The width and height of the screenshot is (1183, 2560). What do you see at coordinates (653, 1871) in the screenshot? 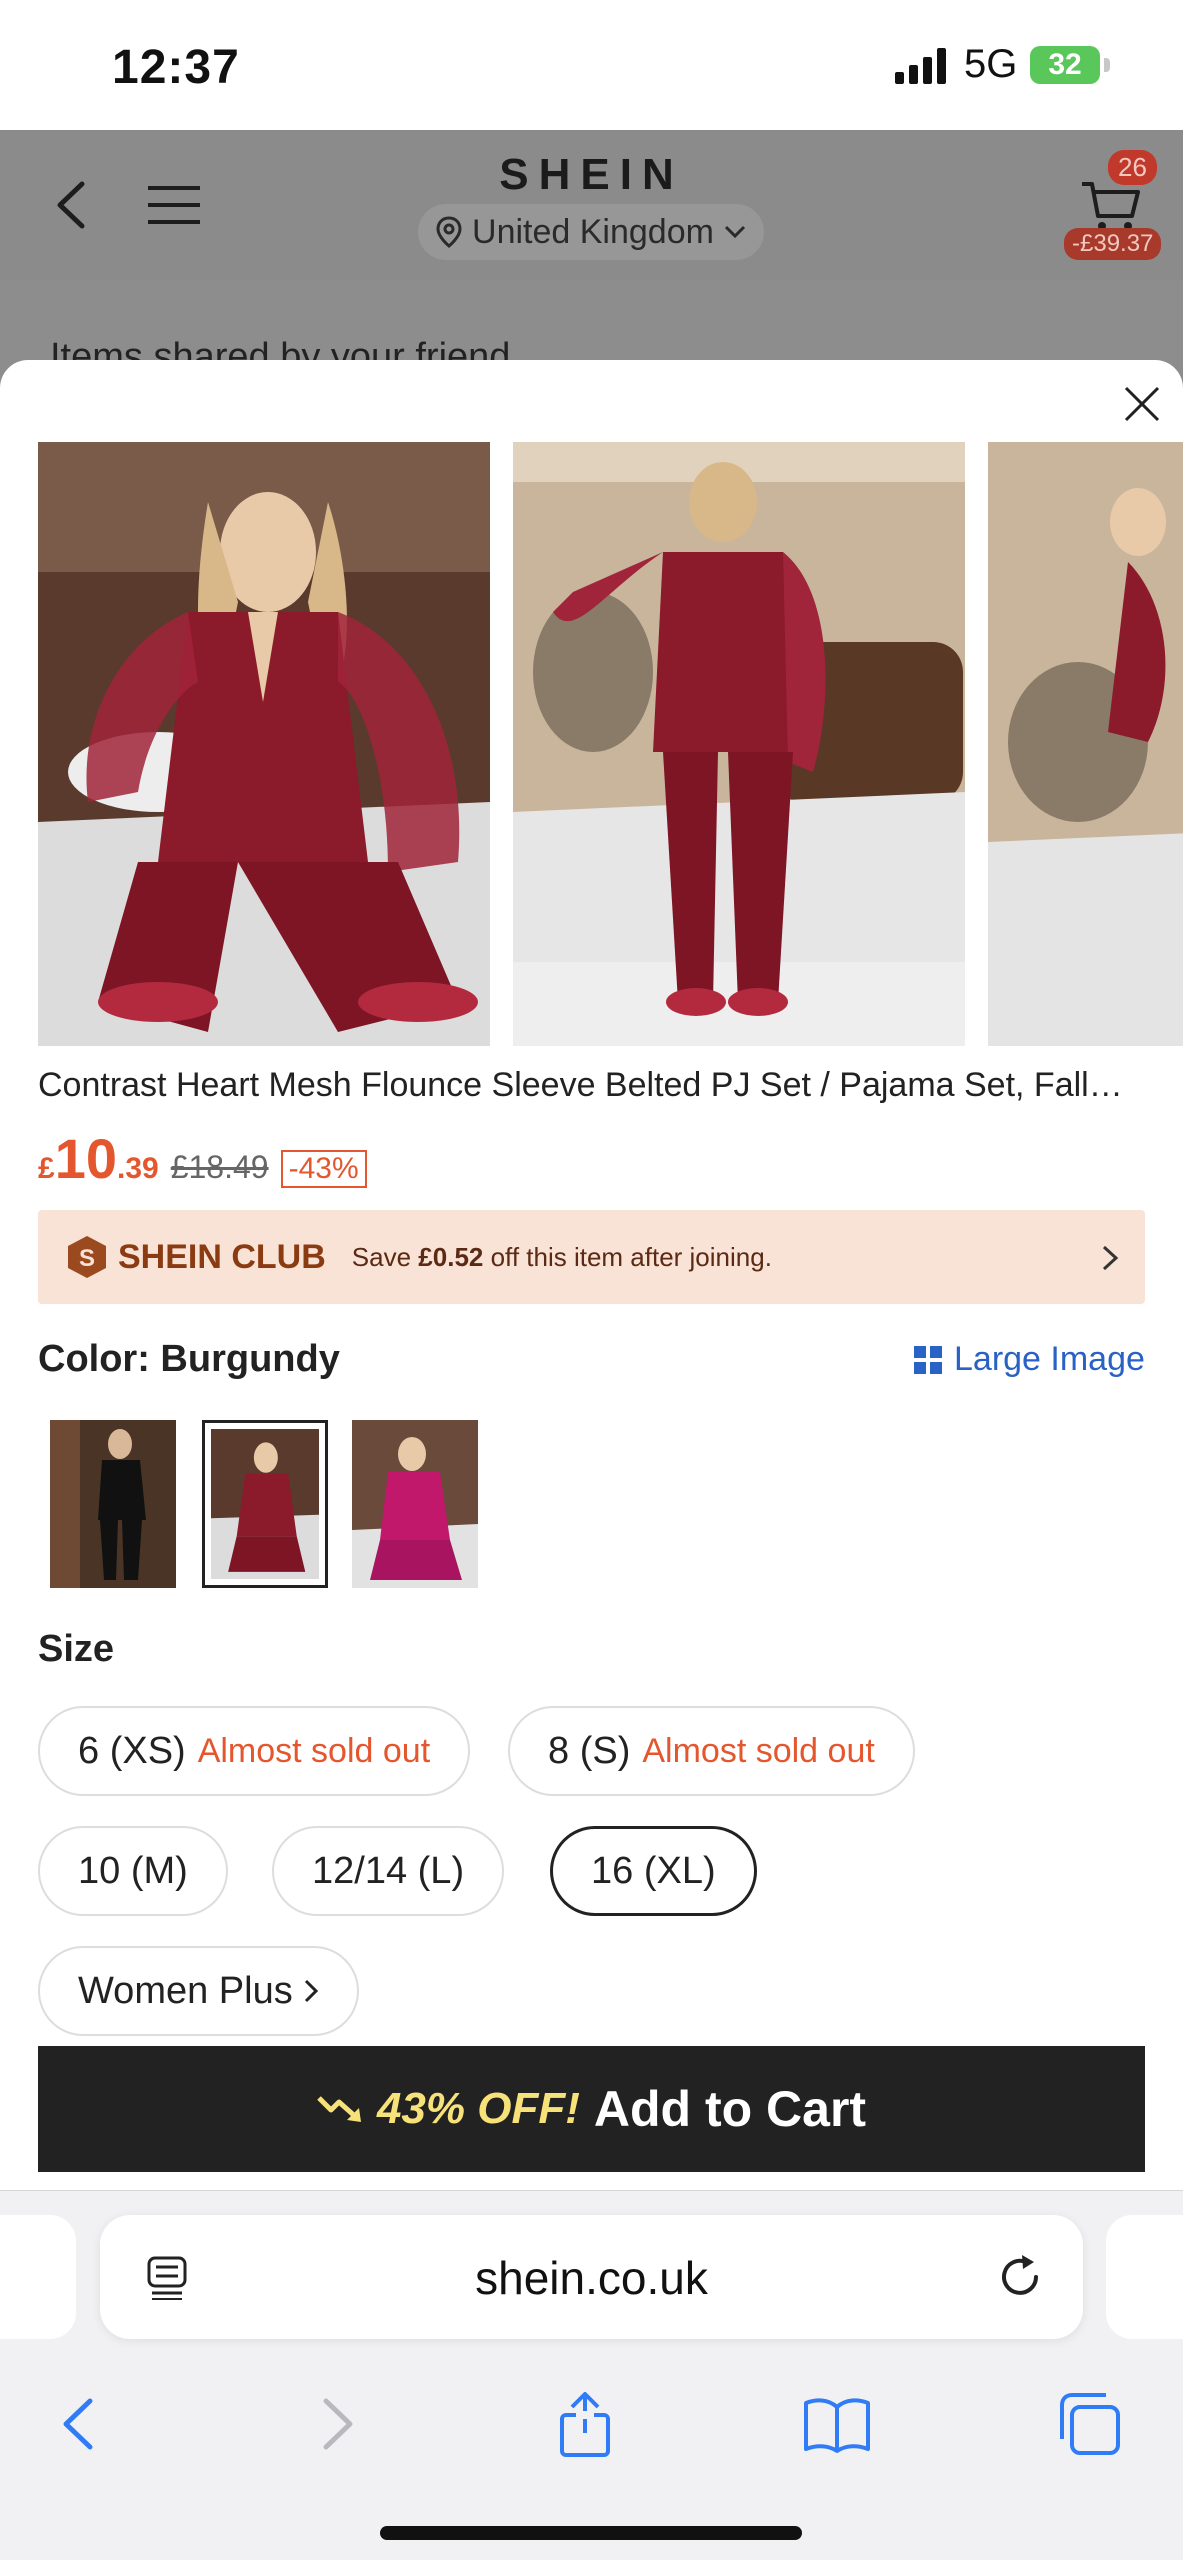
I see `size-option-xl: 16 (XL)` at bounding box center [653, 1871].